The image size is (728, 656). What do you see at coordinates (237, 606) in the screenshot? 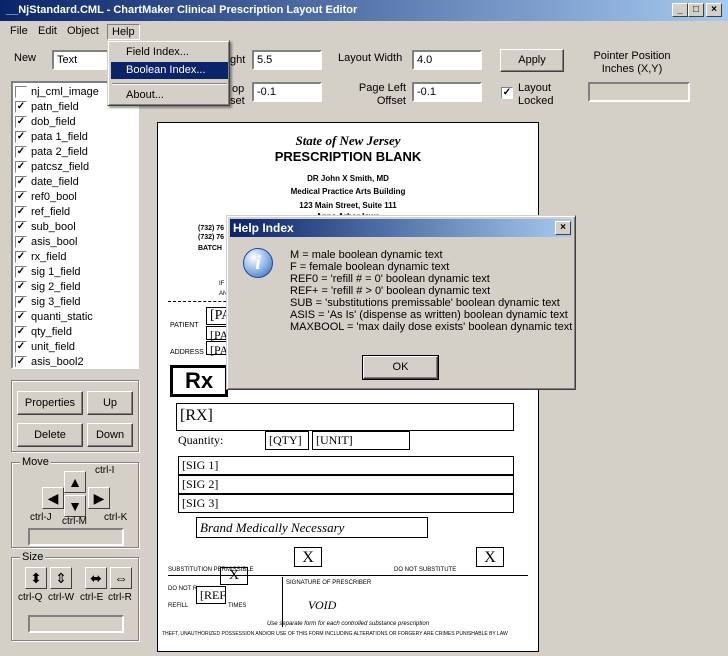
I see `times-label: TIMES` at bounding box center [237, 606].